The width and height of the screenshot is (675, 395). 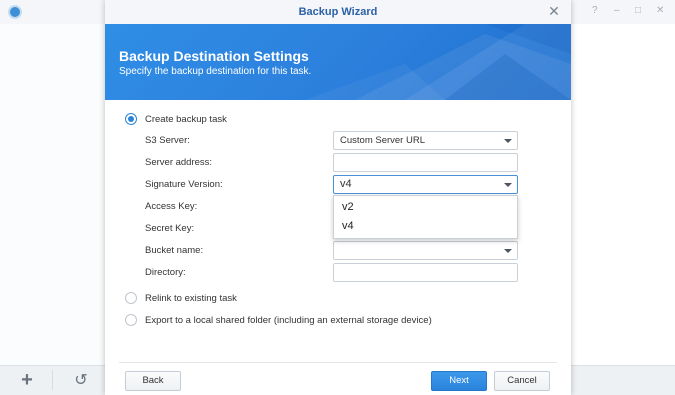 What do you see at coordinates (425, 184) in the screenshot?
I see `signature-version-select: v4` at bounding box center [425, 184].